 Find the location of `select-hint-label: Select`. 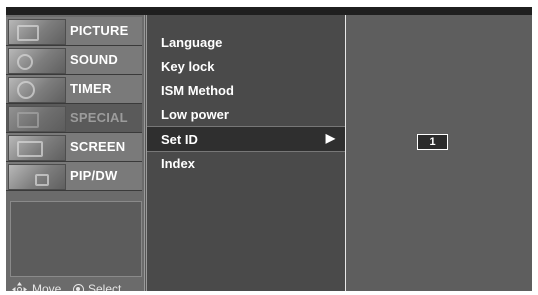

select-hint-label: Select is located at coordinates (105, 286).